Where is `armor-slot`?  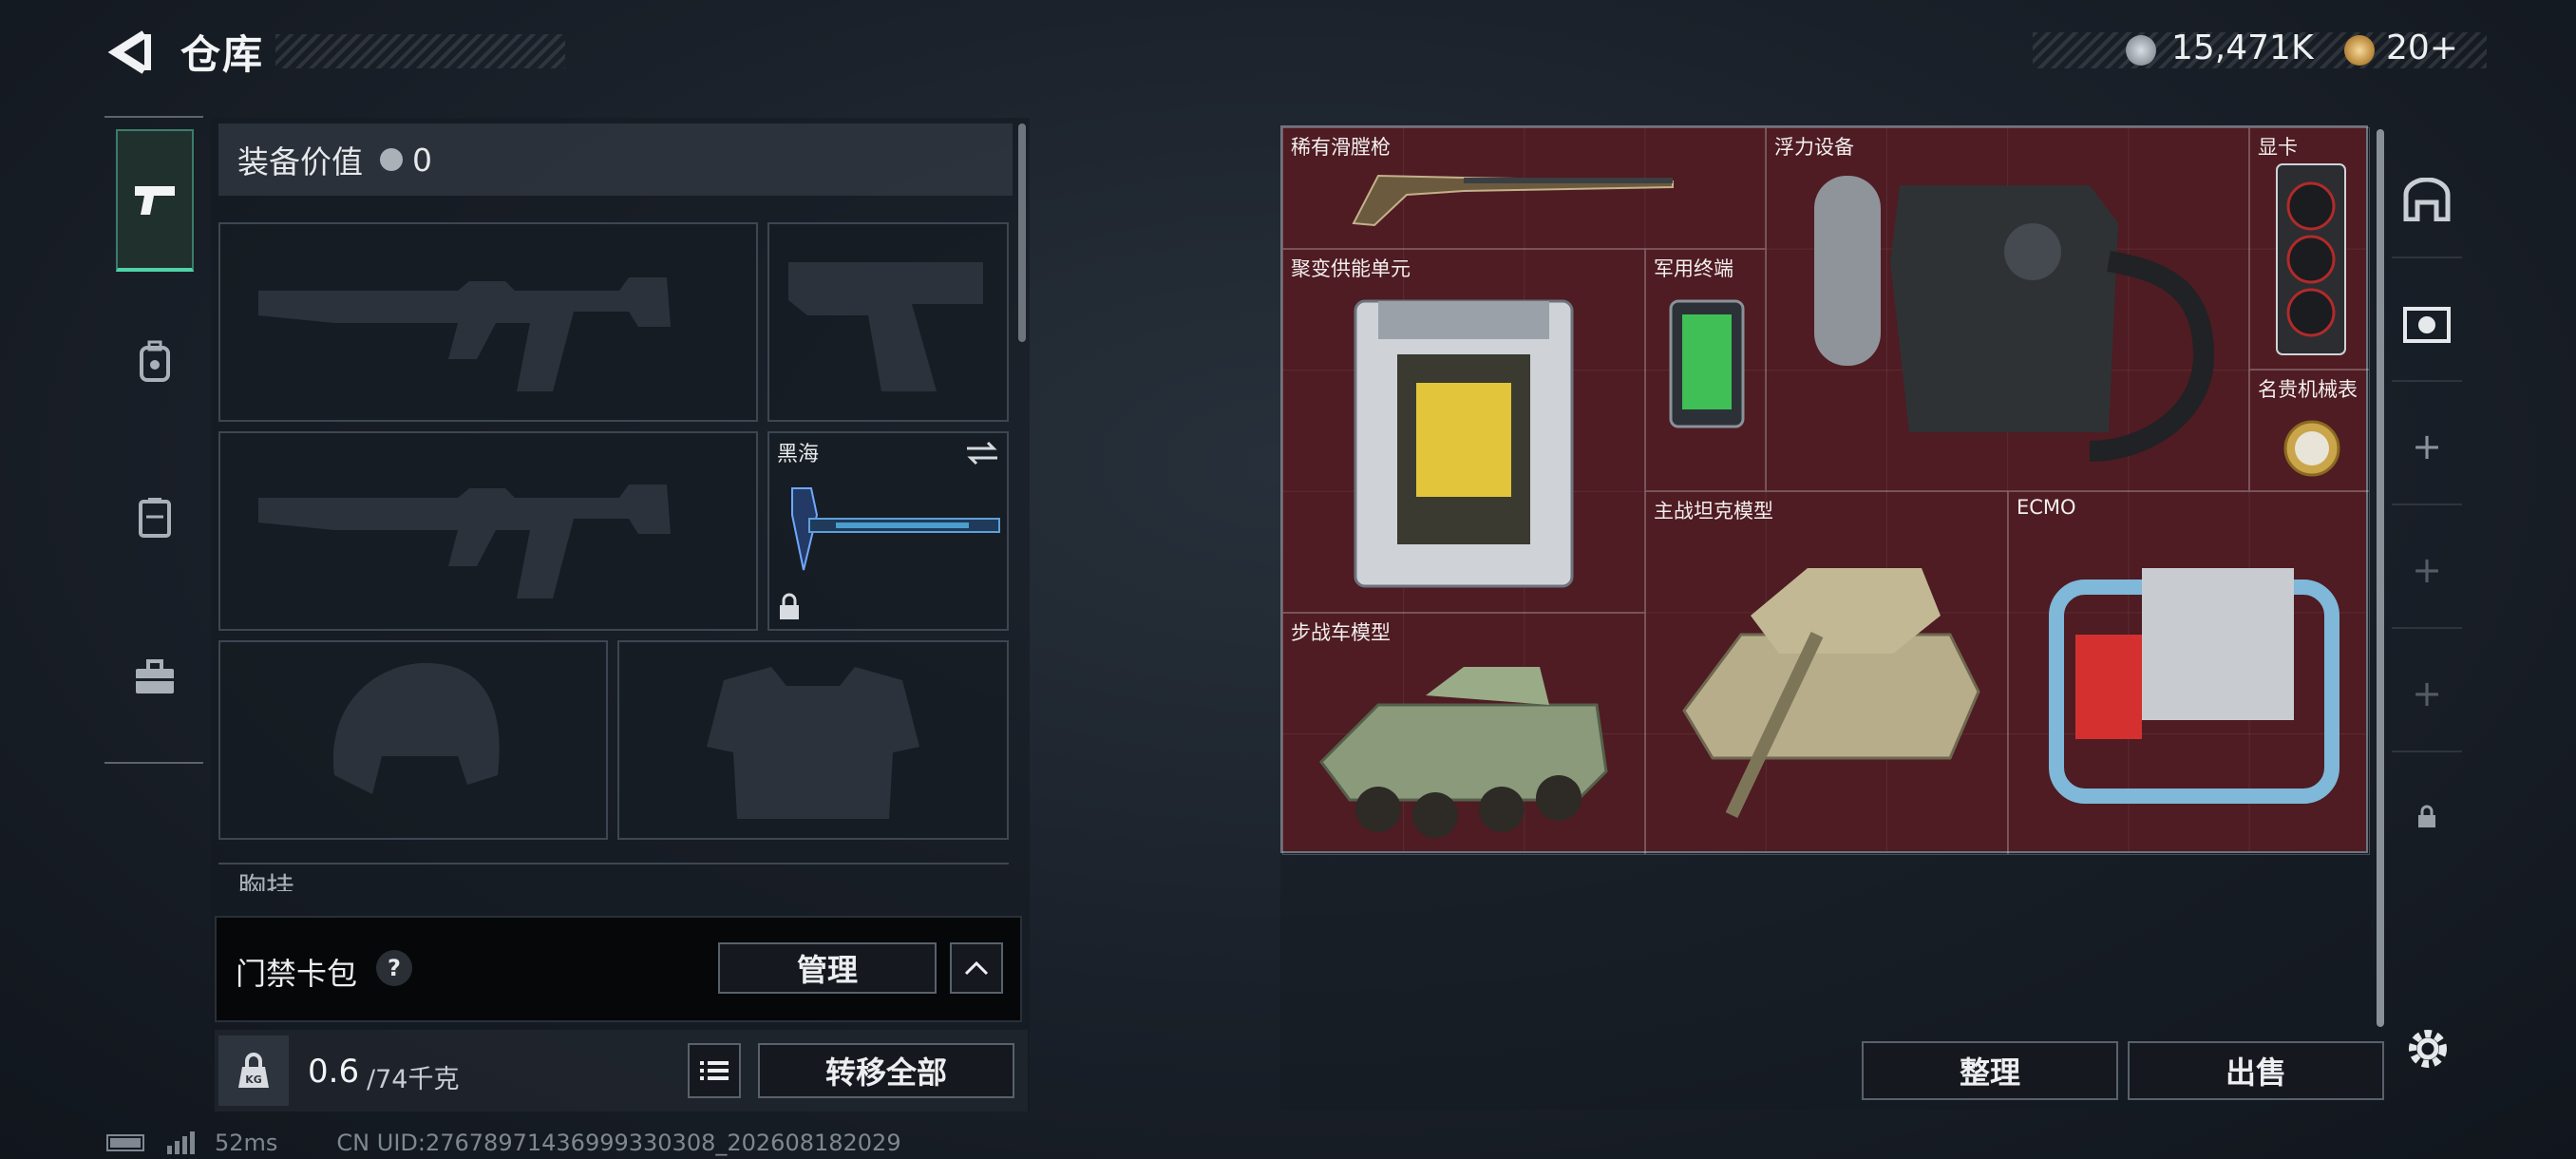 armor-slot is located at coordinates (813, 740).